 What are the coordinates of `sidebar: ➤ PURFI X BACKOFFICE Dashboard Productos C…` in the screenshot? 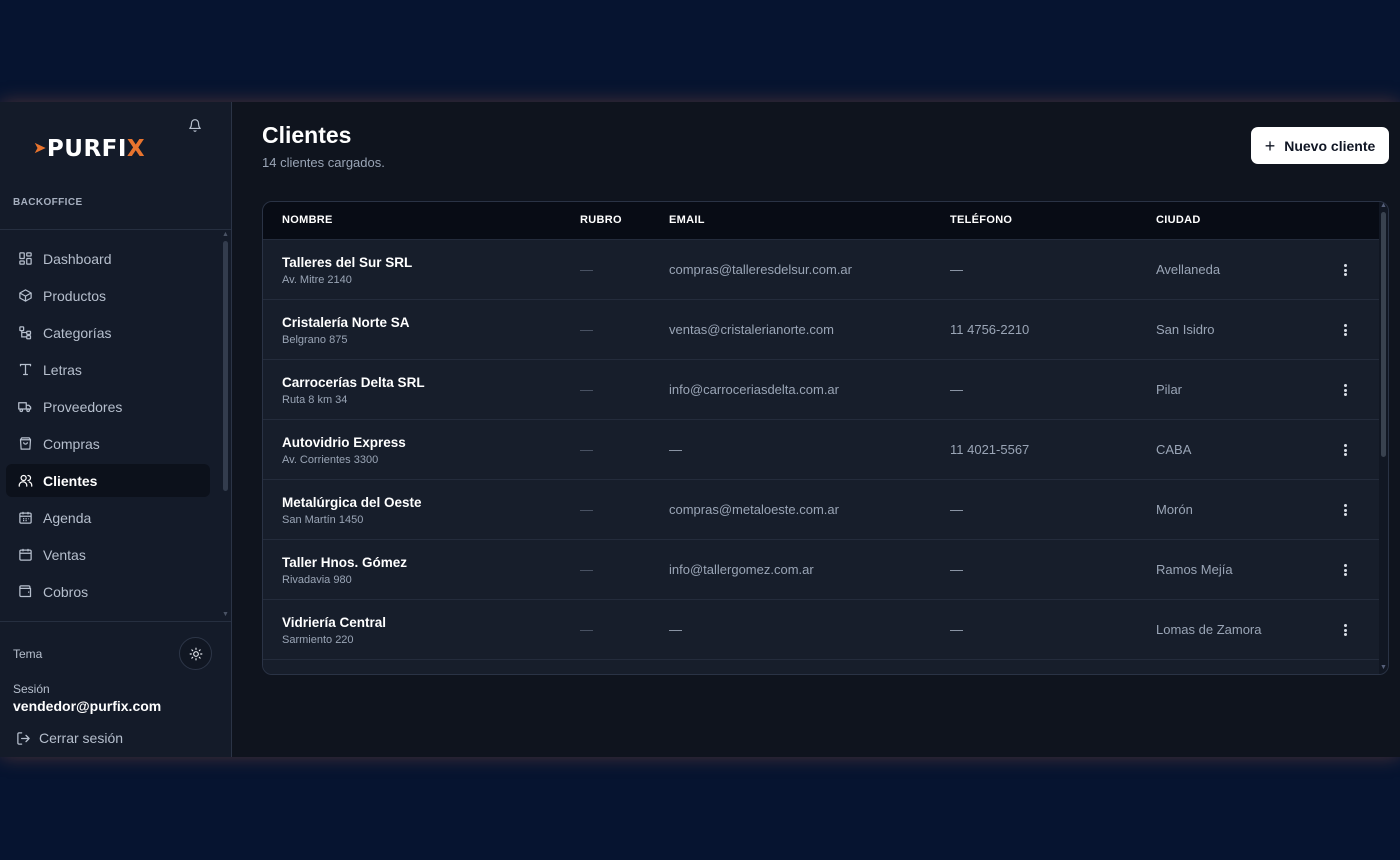 It's located at (116, 429).